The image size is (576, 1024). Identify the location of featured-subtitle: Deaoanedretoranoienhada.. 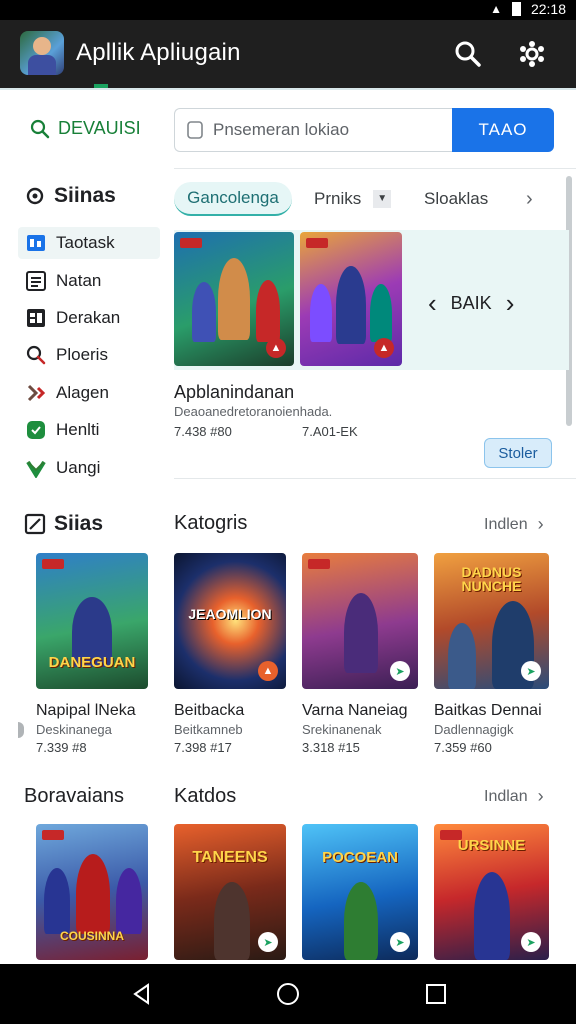
(253, 411).